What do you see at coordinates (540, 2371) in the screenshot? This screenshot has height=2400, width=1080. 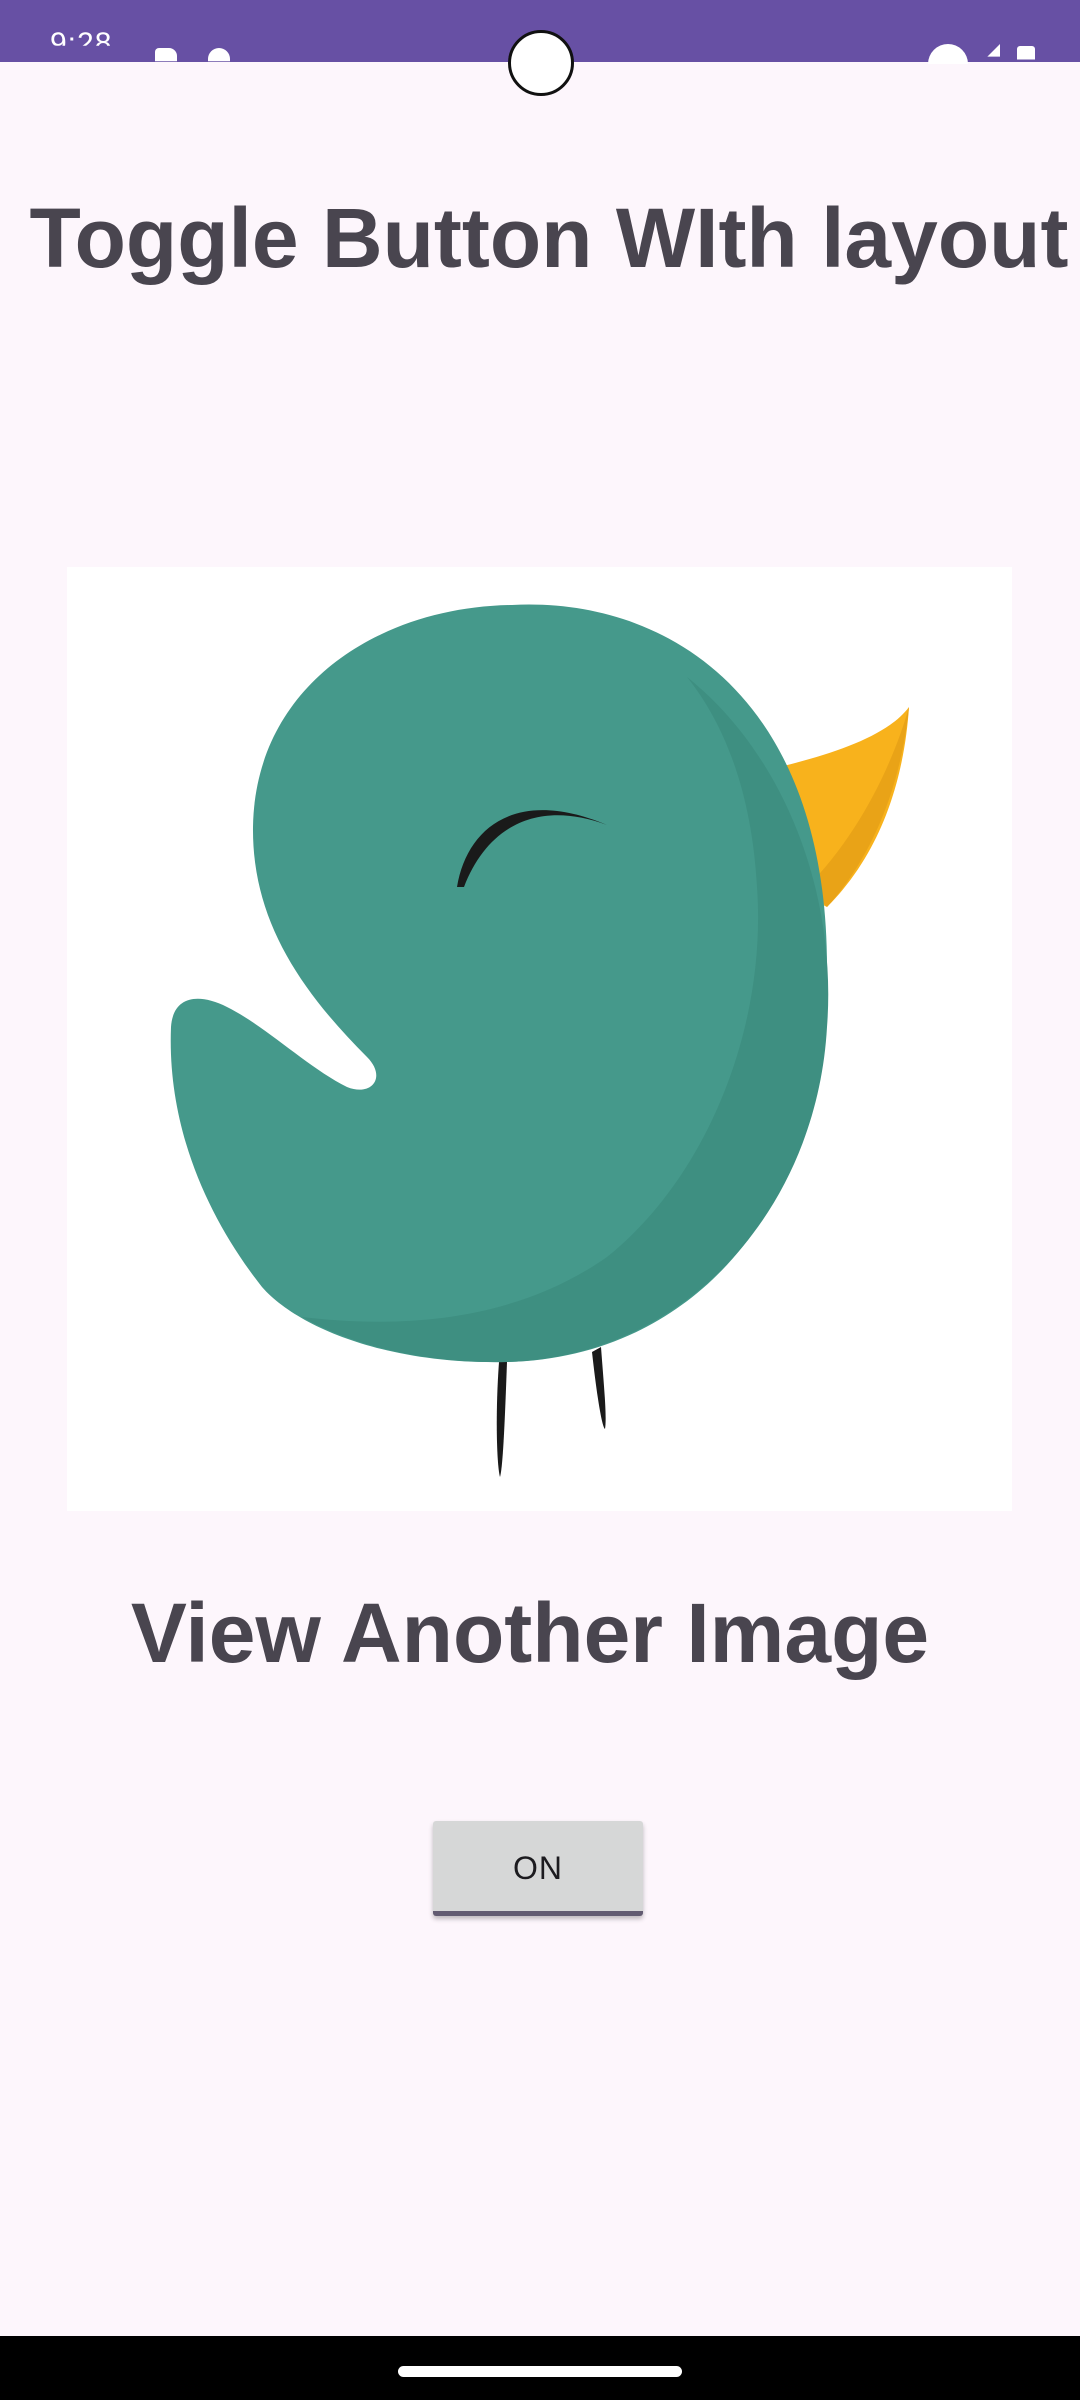 I see `home-gesture-handle` at bounding box center [540, 2371].